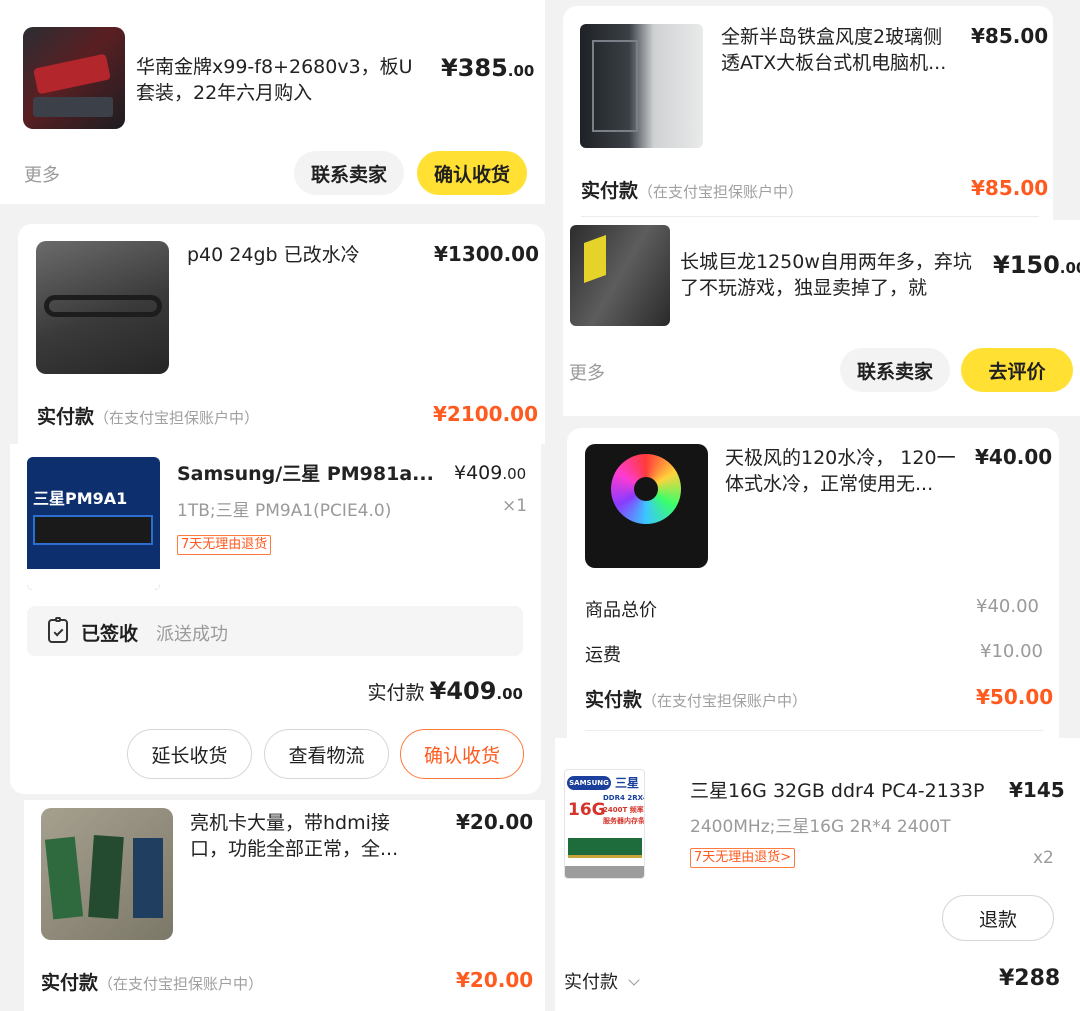 The height and width of the screenshot is (1011, 1080). Describe the element at coordinates (1010, 36) in the screenshot. I see `product-price: ¥85.00` at that location.